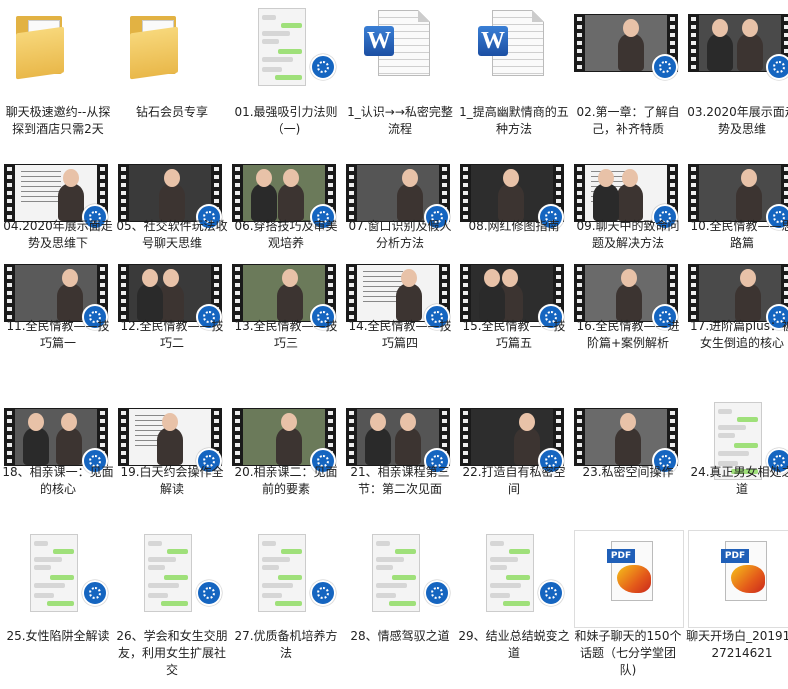 The height and width of the screenshot is (689, 788). I want to click on file-name: 22.打造自有私密空间, so click(514, 480).